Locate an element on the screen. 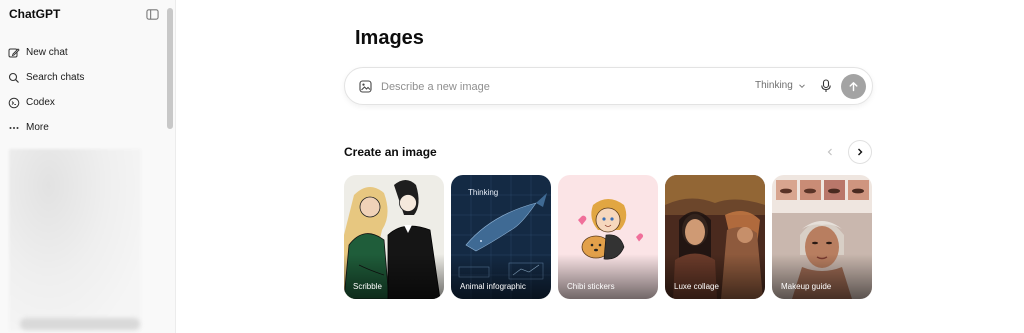  sidebar-header: ChatGPT is located at coordinates (84, 14).